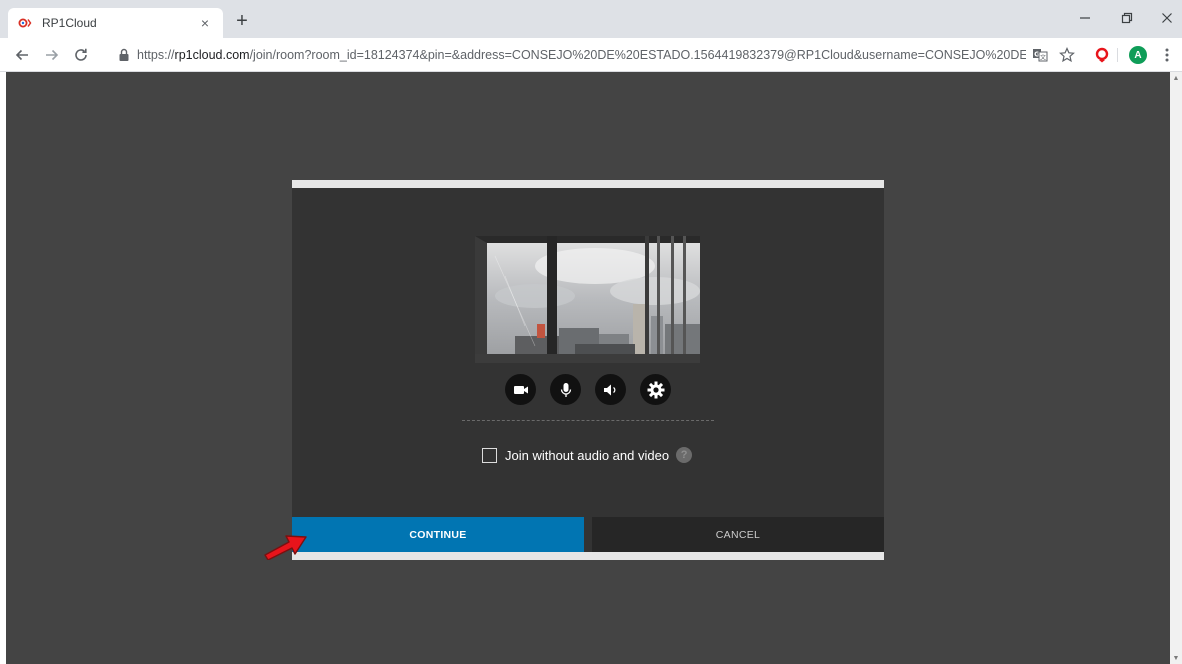 The image size is (1182, 664). What do you see at coordinates (655, 389) in the screenshot?
I see `settings-gear-icon` at bounding box center [655, 389].